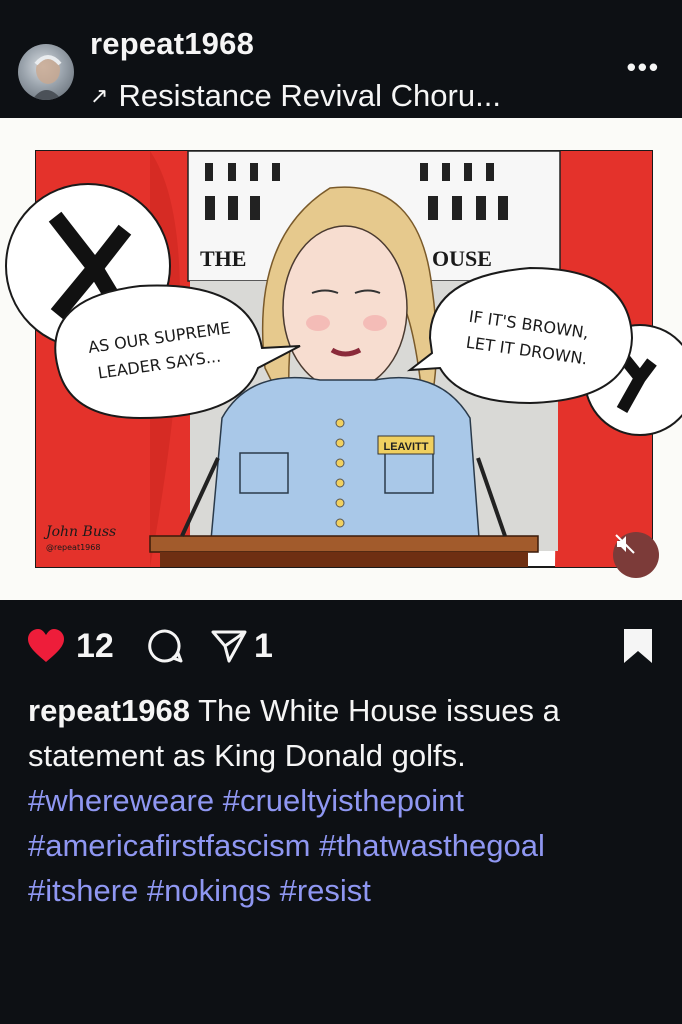 The width and height of the screenshot is (682, 1024). I want to click on arrow-up-right-icon: ↗, so click(99, 95).